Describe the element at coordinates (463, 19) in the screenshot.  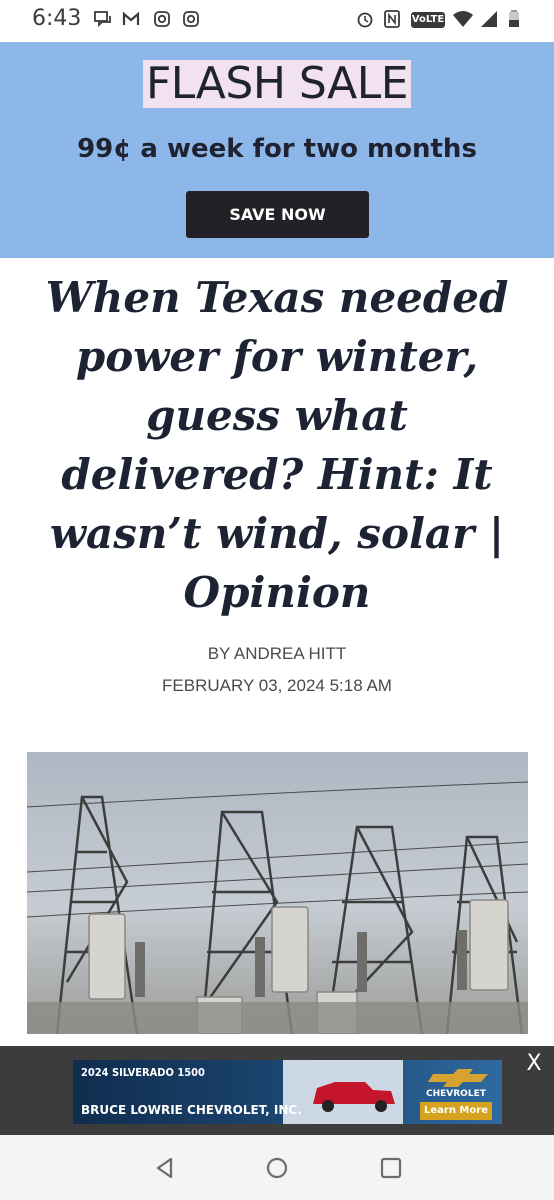
I see `wifi-icon` at that location.